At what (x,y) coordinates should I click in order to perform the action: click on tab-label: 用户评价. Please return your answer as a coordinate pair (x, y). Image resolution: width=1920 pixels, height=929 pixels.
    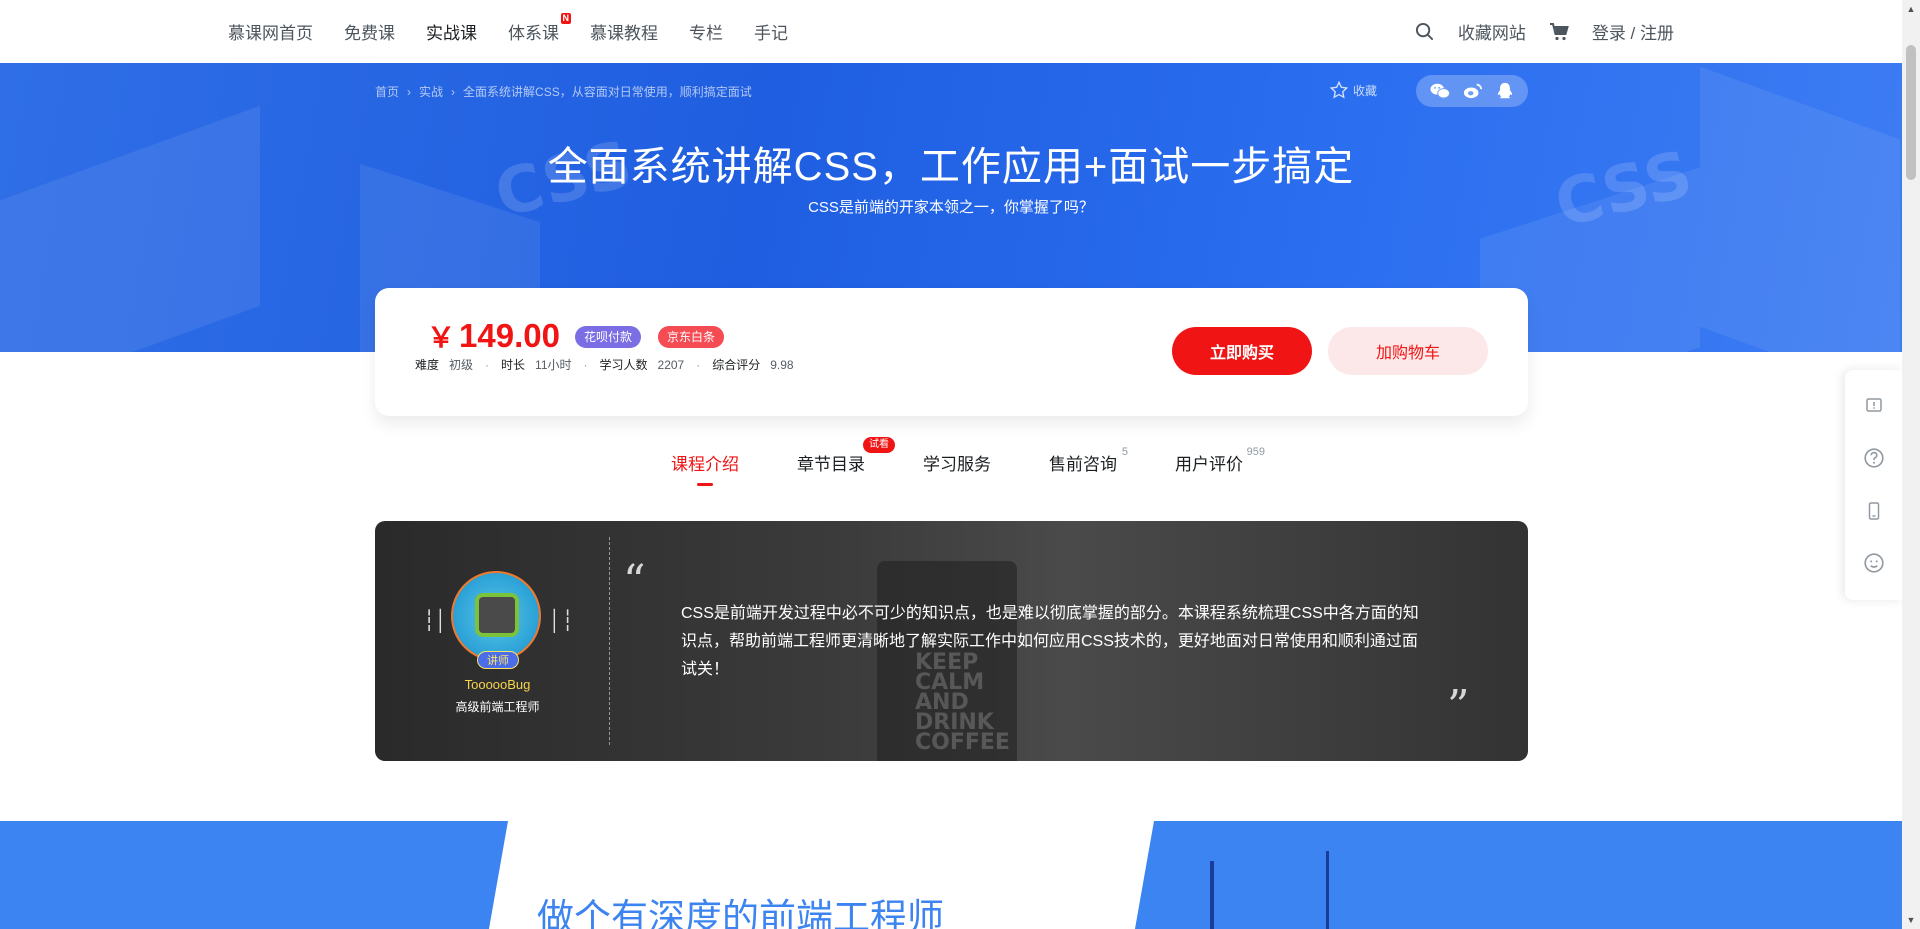
    Looking at the image, I should click on (1209, 464).